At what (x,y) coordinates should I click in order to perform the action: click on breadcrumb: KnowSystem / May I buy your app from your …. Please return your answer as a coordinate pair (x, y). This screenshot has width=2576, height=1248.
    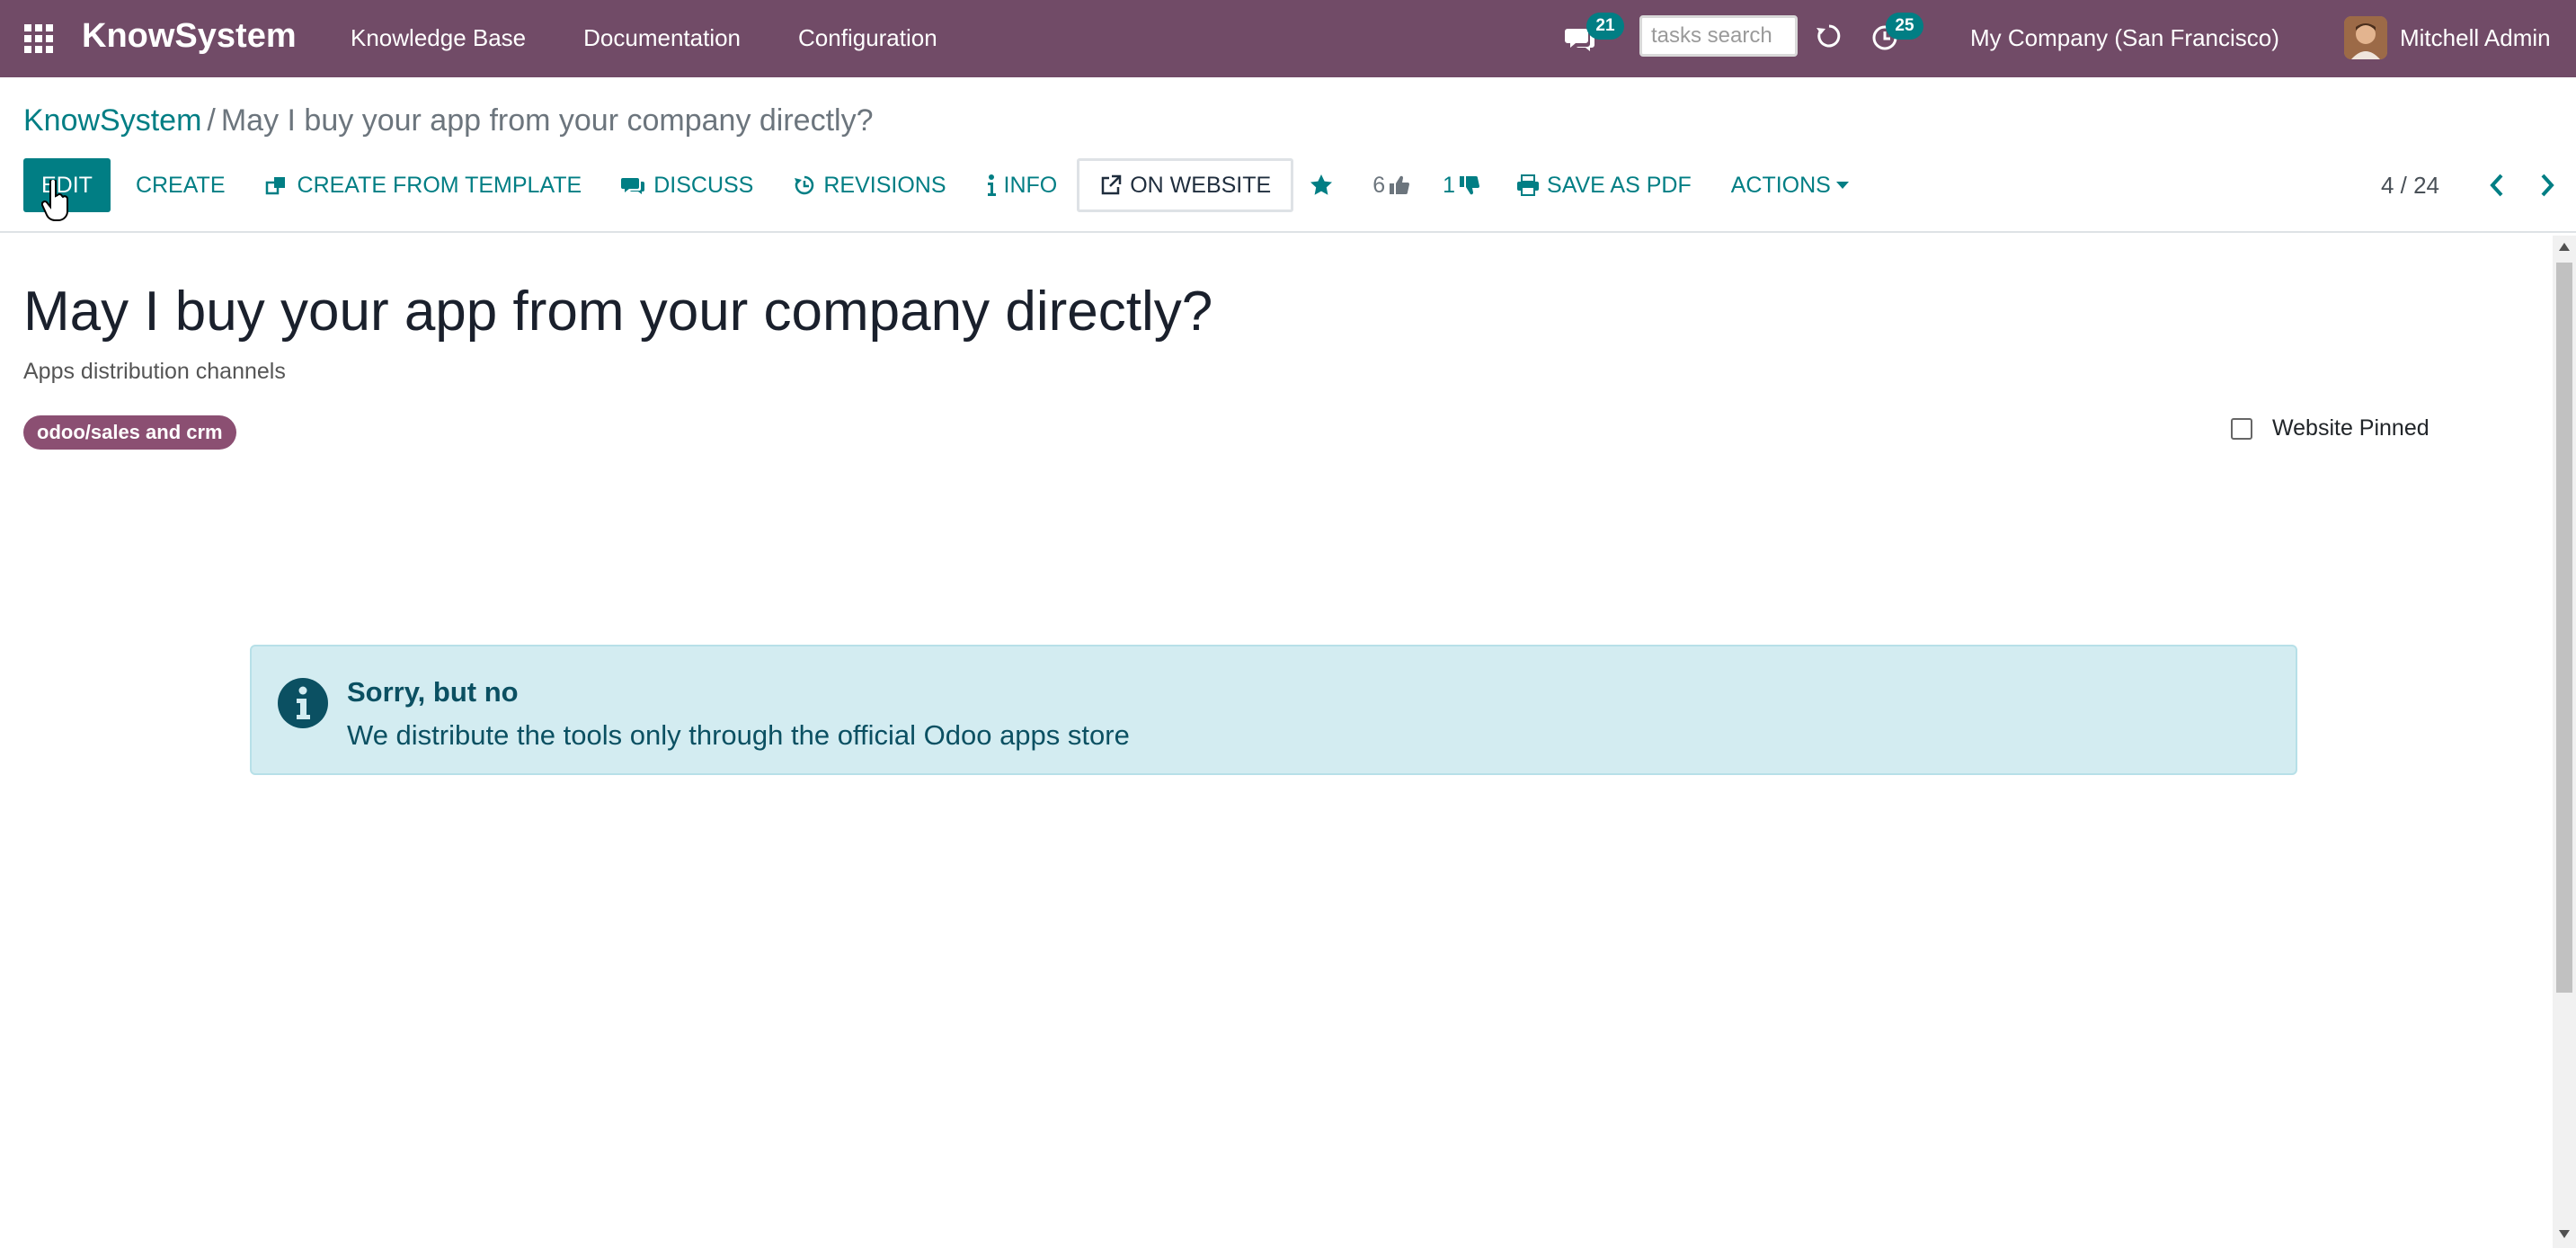
    Looking at the image, I should click on (448, 120).